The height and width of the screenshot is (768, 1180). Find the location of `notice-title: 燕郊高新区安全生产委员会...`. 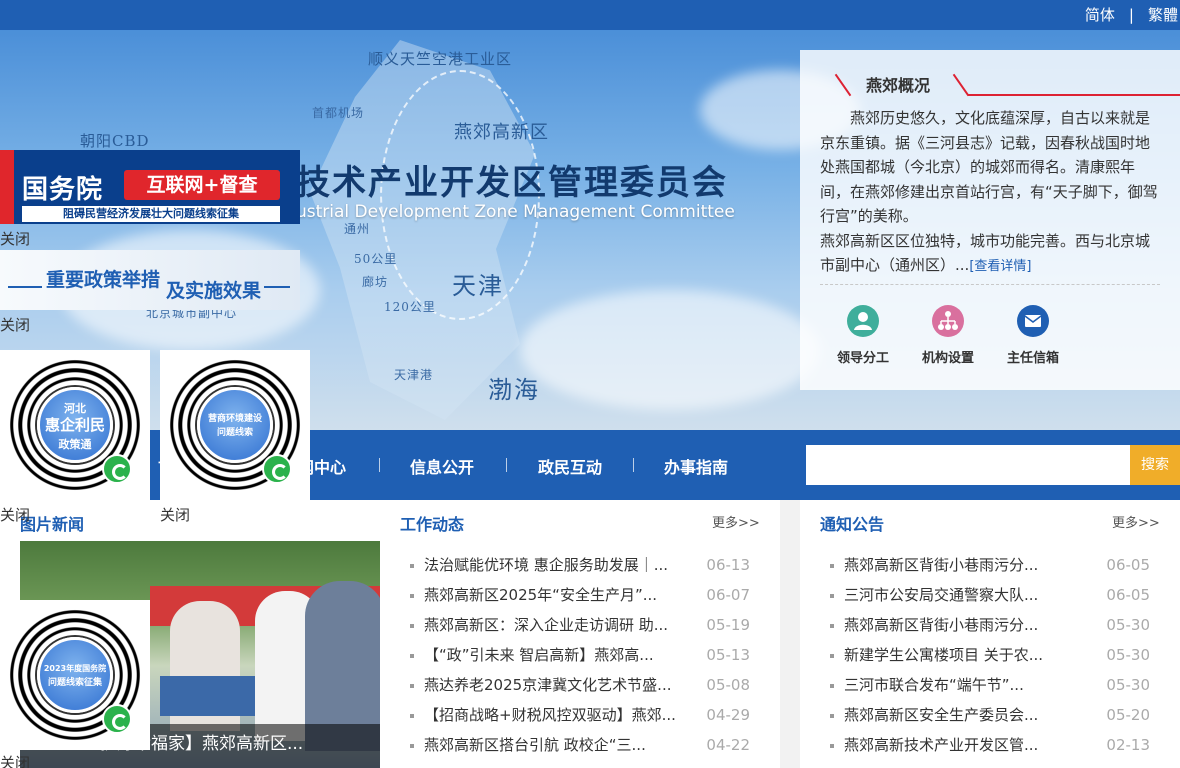

notice-title: 燕郊高新区安全生产委员会... is located at coordinates (962, 715).